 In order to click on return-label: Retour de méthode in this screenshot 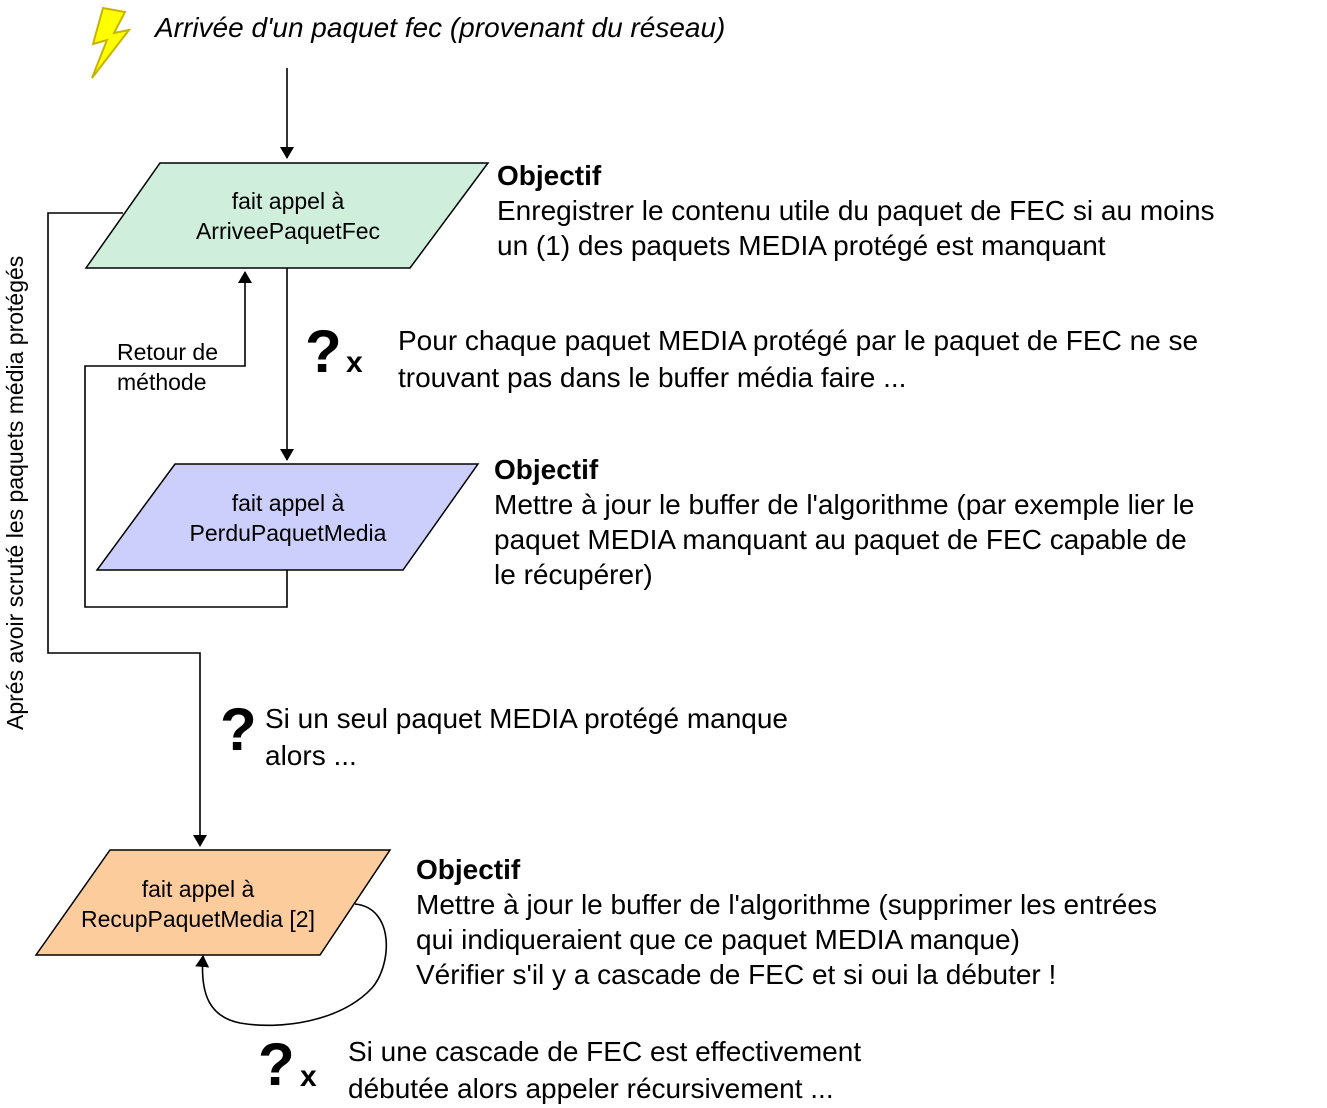, I will do `click(167, 367)`.